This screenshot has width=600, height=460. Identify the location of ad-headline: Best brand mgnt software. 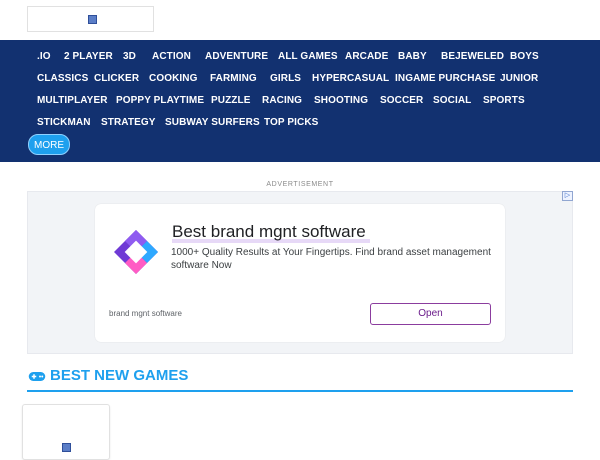
(269, 232).